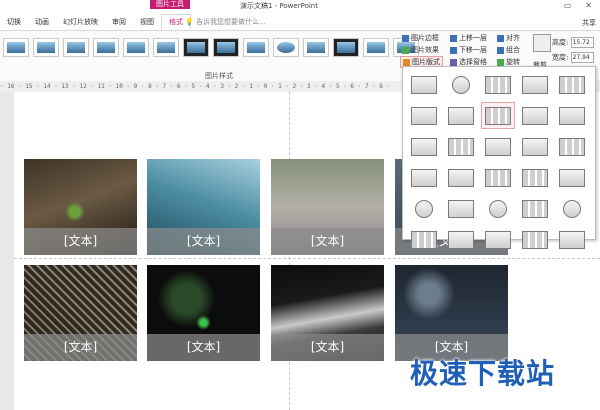 The image size is (600, 410). I want to click on bring-forward-button: 上移一层, so click(468, 38).